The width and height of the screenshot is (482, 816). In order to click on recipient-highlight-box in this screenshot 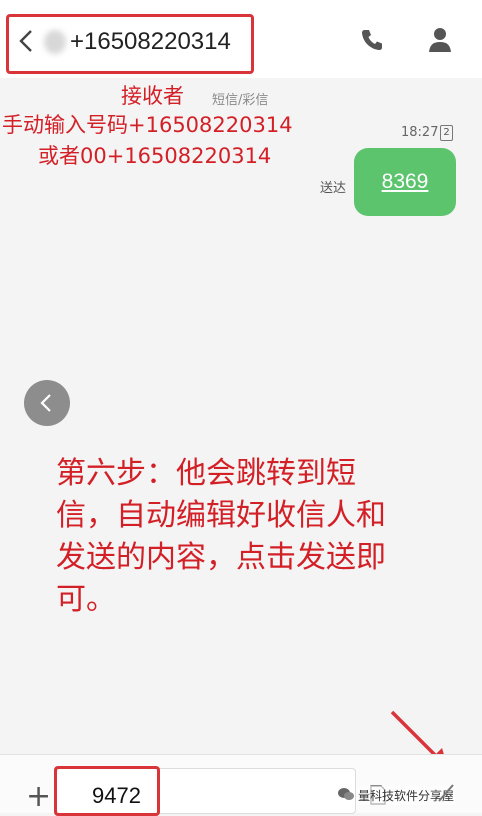, I will do `click(130, 44)`.